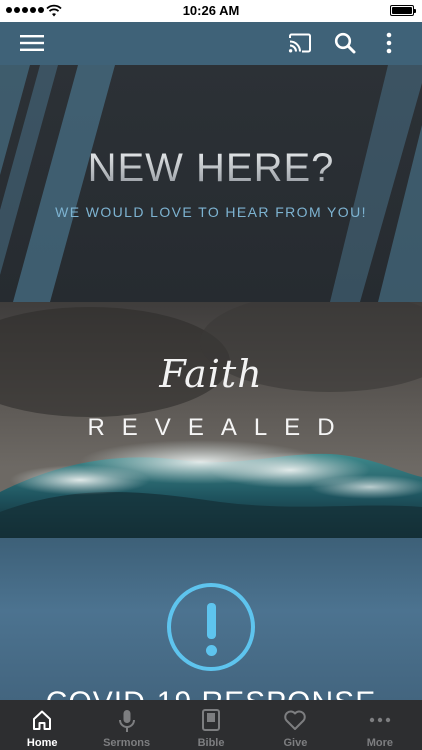 Image resolution: width=422 pixels, height=750 pixels. What do you see at coordinates (379, 743) in the screenshot?
I see `tab-more-label: More` at bounding box center [379, 743].